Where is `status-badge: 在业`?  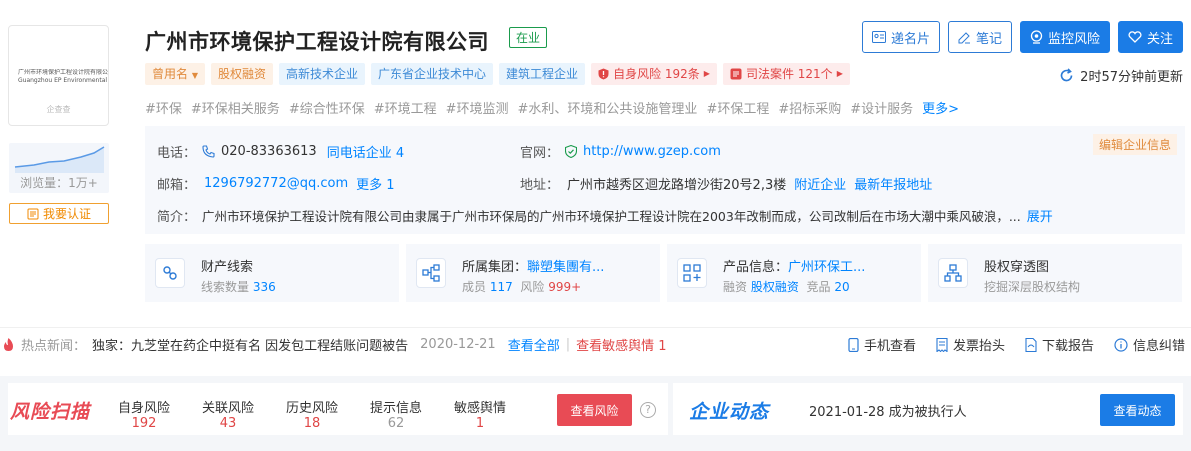 status-badge: 在业 is located at coordinates (528, 37).